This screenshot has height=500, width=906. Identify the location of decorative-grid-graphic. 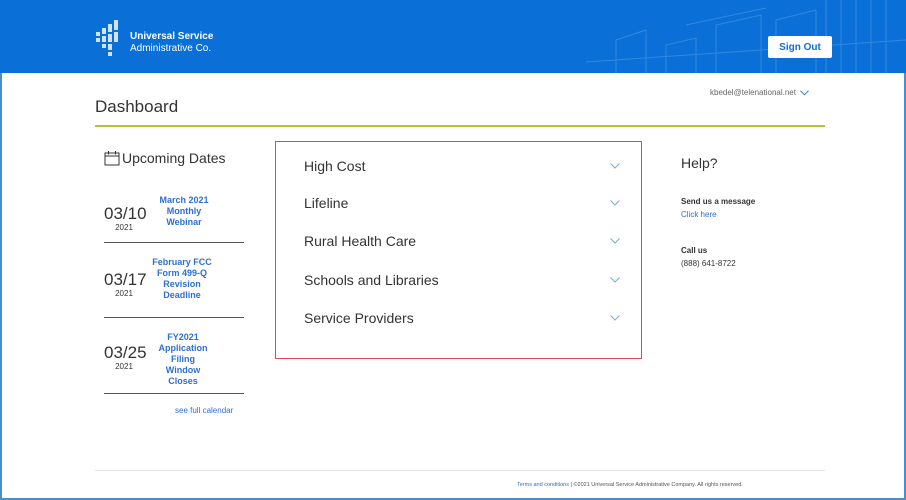
(746, 36).